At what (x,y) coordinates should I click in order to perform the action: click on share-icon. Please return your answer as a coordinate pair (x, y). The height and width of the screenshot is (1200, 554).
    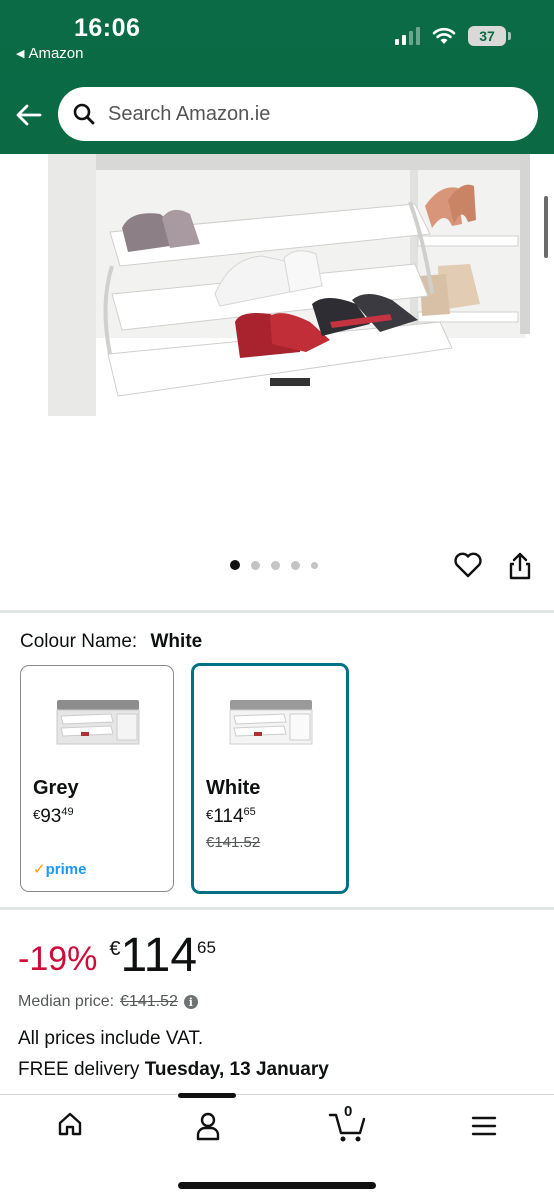
    Looking at the image, I should click on (520, 566).